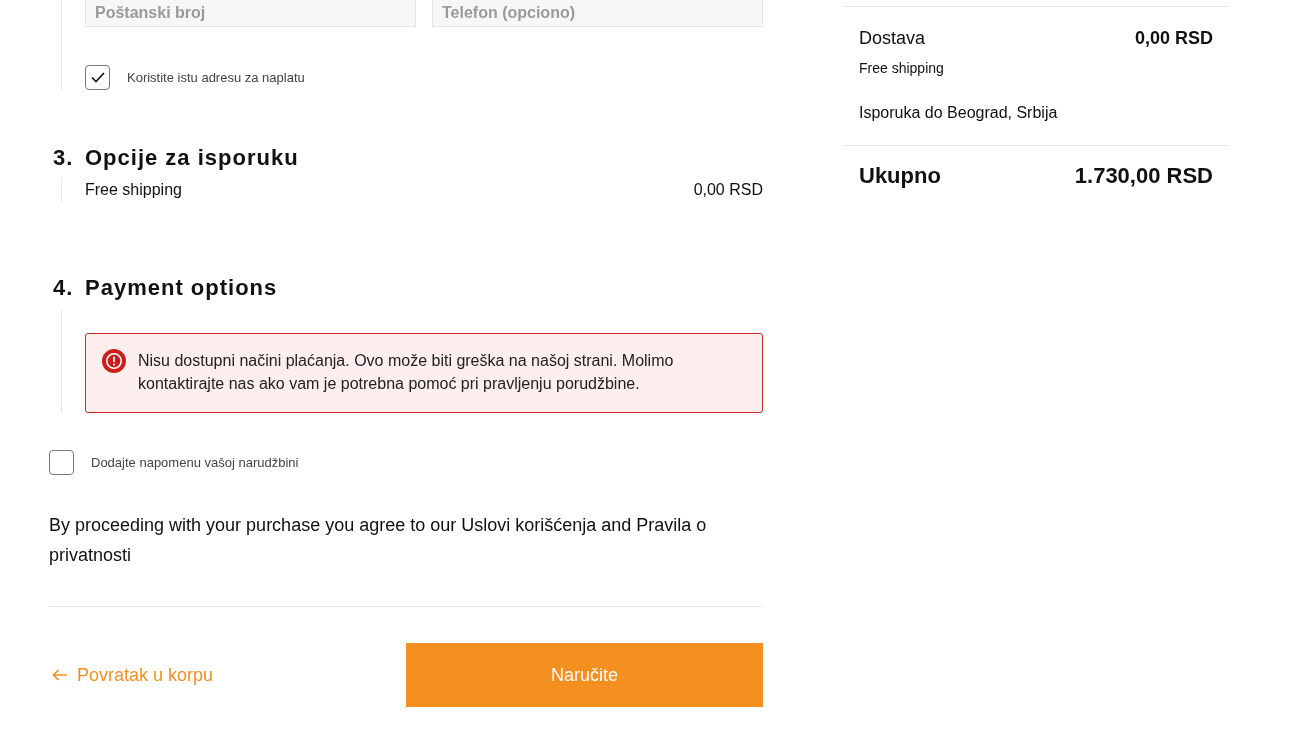  Describe the element at coordinates (406, 372) in the screenshot. I see `error-message: Nisu dostupni načini plaćanja. Ovo može biti greška na našoj strani. Molimo kontaktirajte nas ako vam je potrebna pomoć pri pravljenju porudžbine.` at that location.